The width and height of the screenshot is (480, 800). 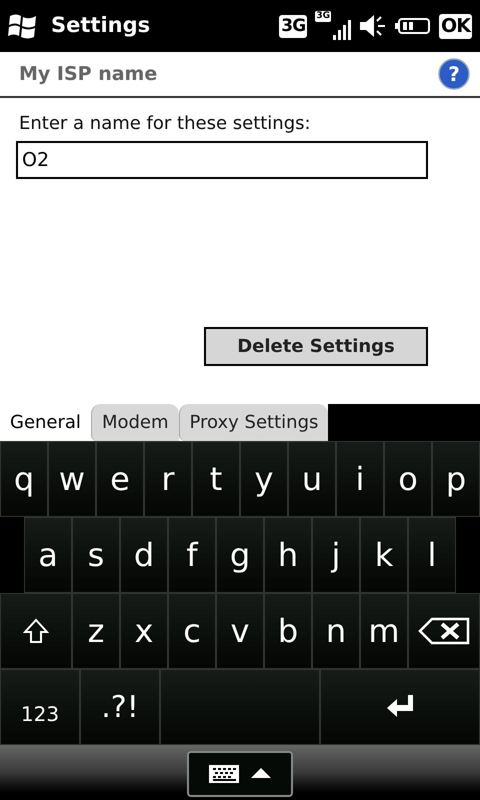 I want to click on letter-key: h, so click(x=288, y=555).